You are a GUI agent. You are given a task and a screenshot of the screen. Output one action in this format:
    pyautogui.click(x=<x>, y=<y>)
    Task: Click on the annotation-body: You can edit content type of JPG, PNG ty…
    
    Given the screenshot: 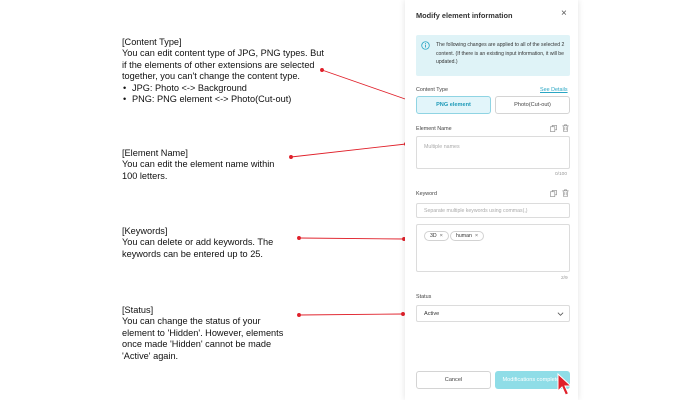 What is the action you would take?
    pyautogui.click(x=223, y=65)
    